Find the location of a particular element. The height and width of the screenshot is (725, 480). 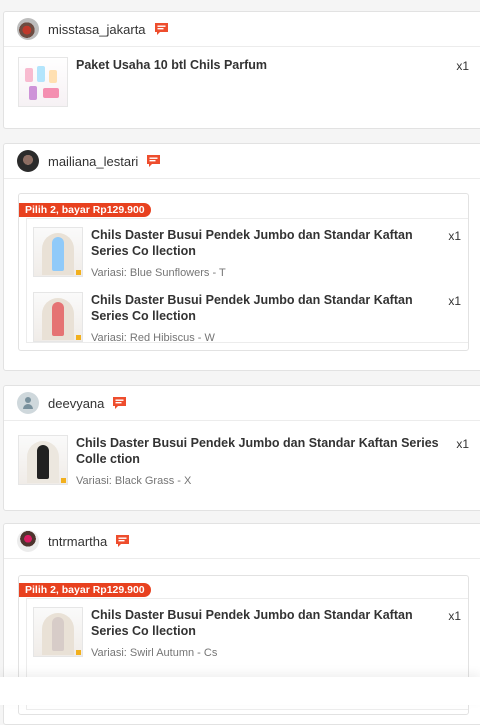

order-card-header: tntrmartha is located at coordinates (242, 541).